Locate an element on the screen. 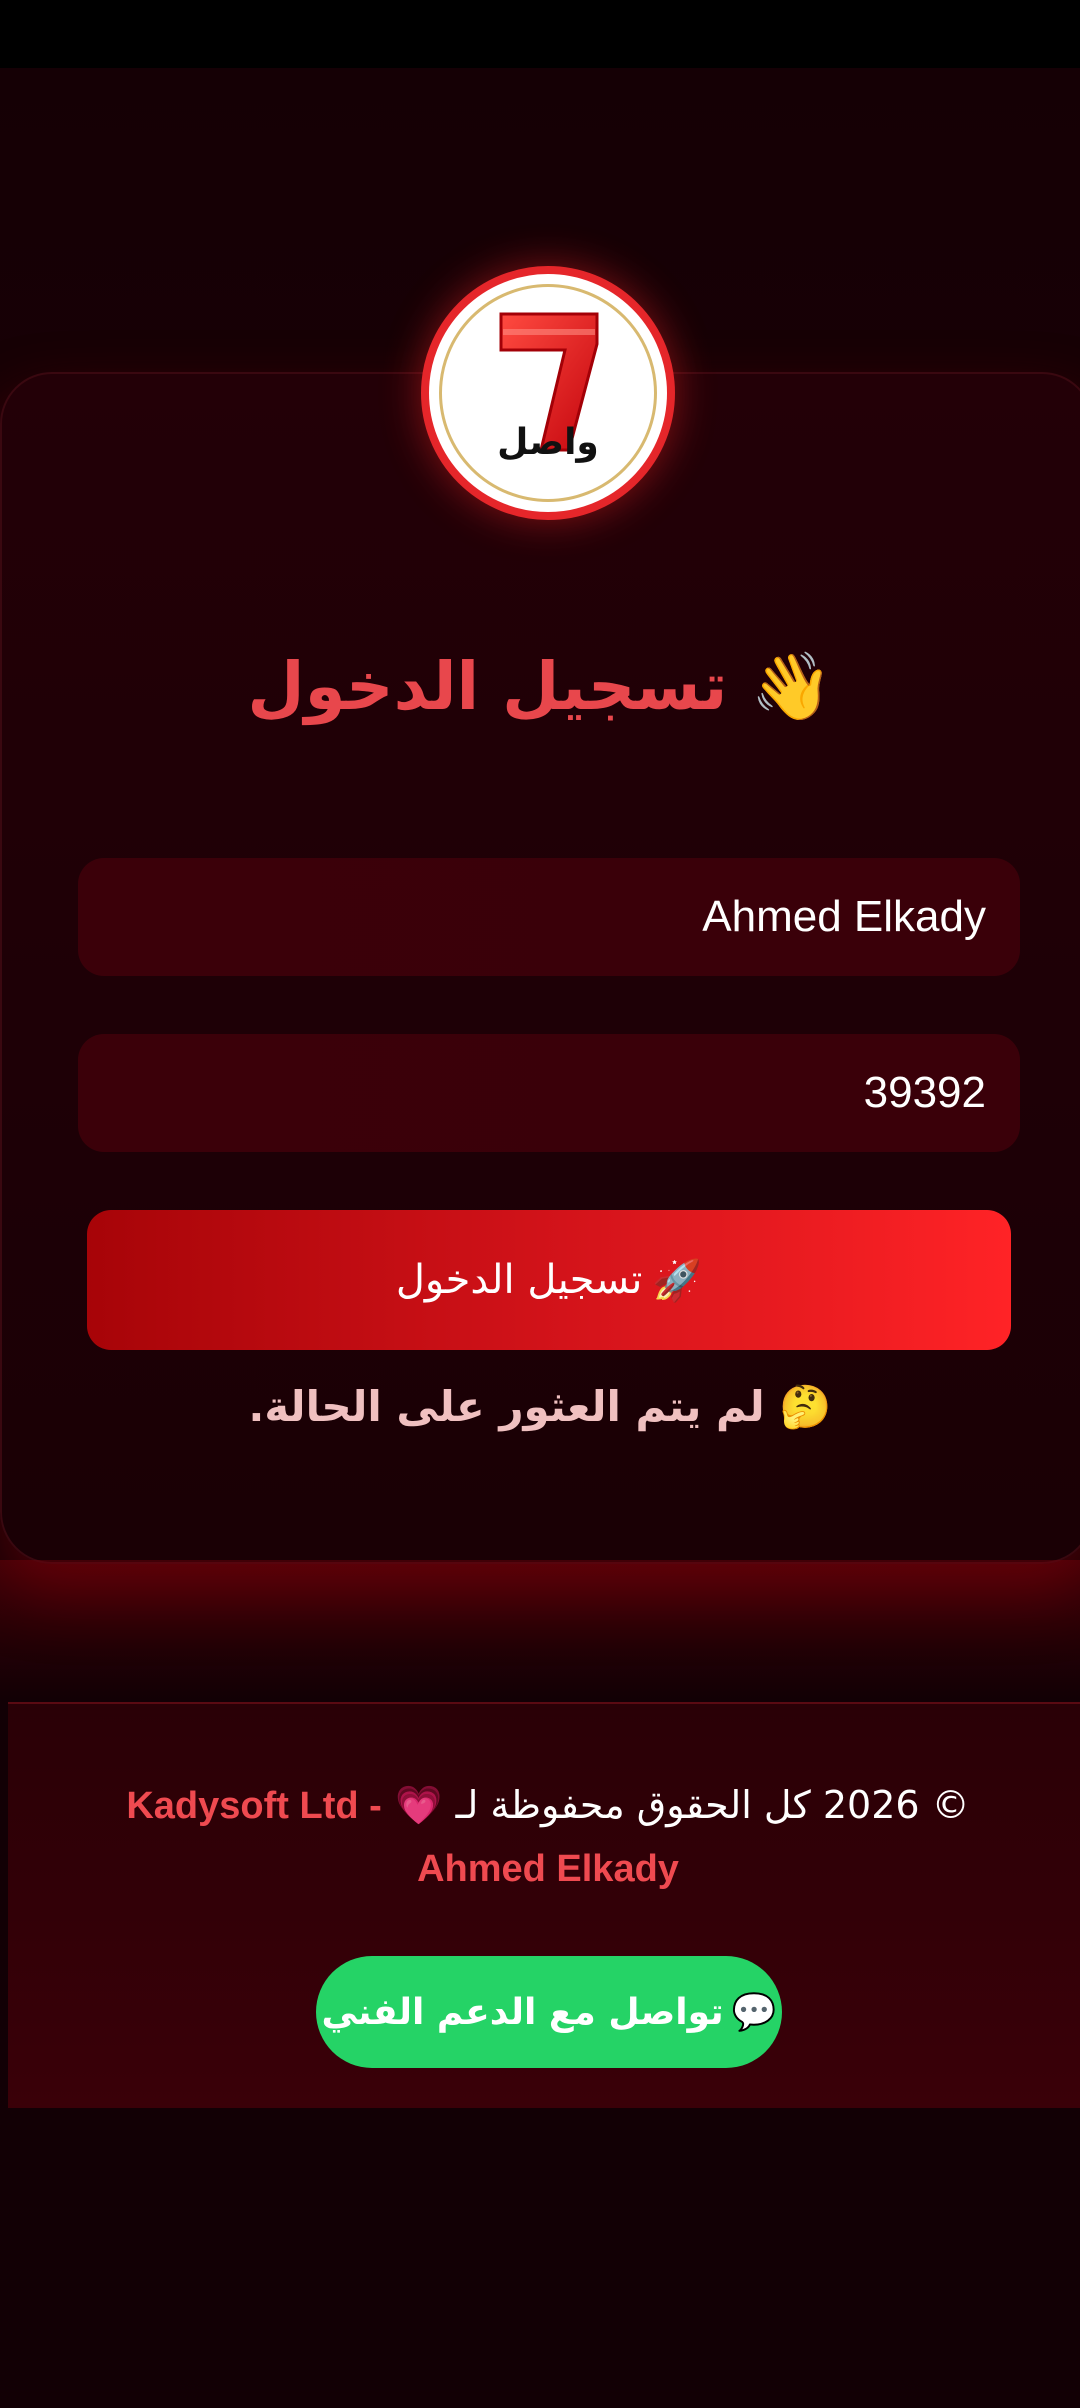 The height and width of the screenshot is (2408, 1080). status-bar is located at coordinates (540, 34).